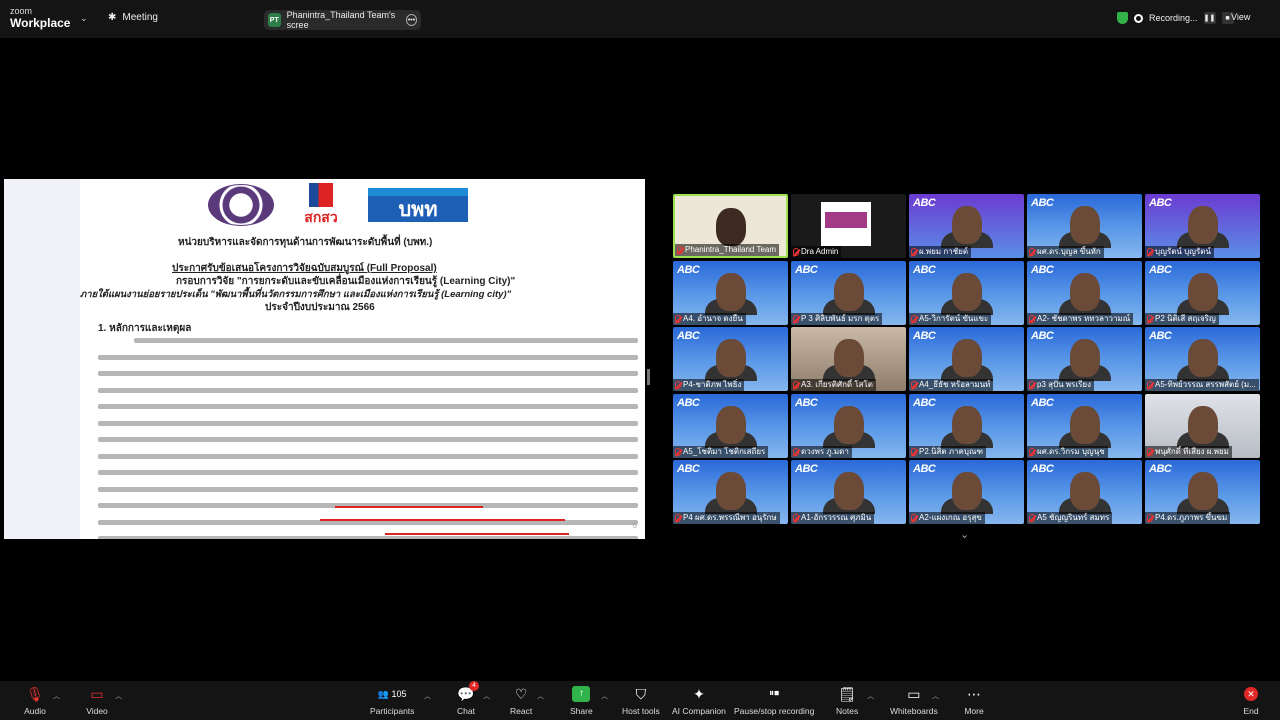 Image resolution: width=1280 pixels, height=720 pixels. What do you see at coordinates (731, 249) in the screenshot?
I see `participant-name: Phanintra_Thailand Team` at bounding box center [731, 249].